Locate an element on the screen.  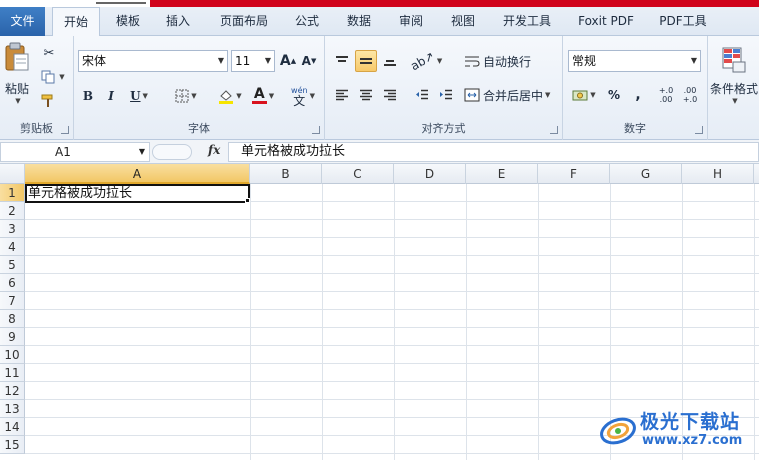
row-header-8: 8 is located at coordinates (12, 319).